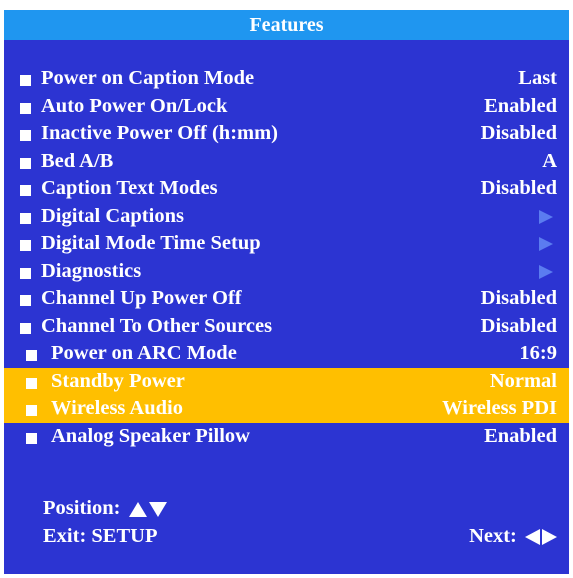 The width and height of the screenshot is (573, 578). I want to click on menu-item-channel-up-power-off: Channel Up Power Off Disabled, so click(286, 299).